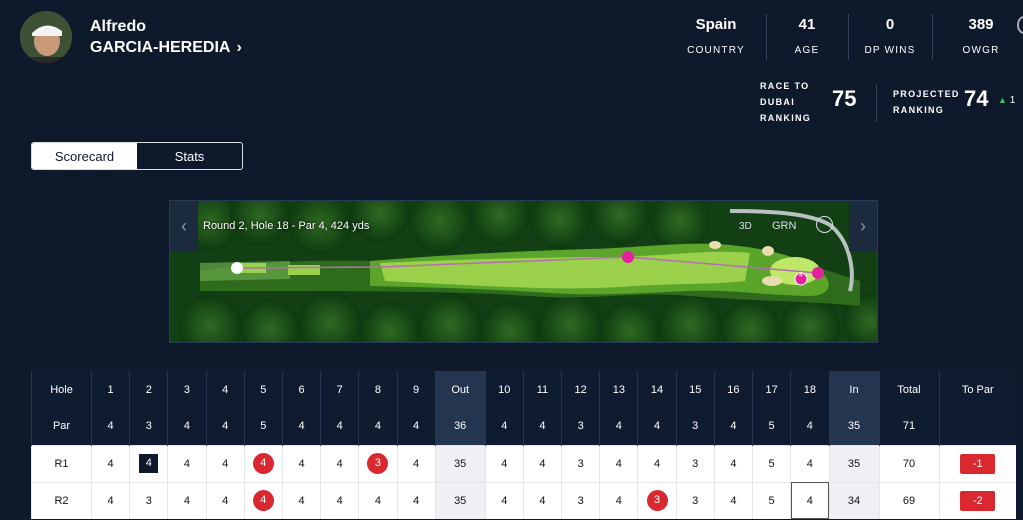  I want to click on cell-value: Hole, so click(61, 389).